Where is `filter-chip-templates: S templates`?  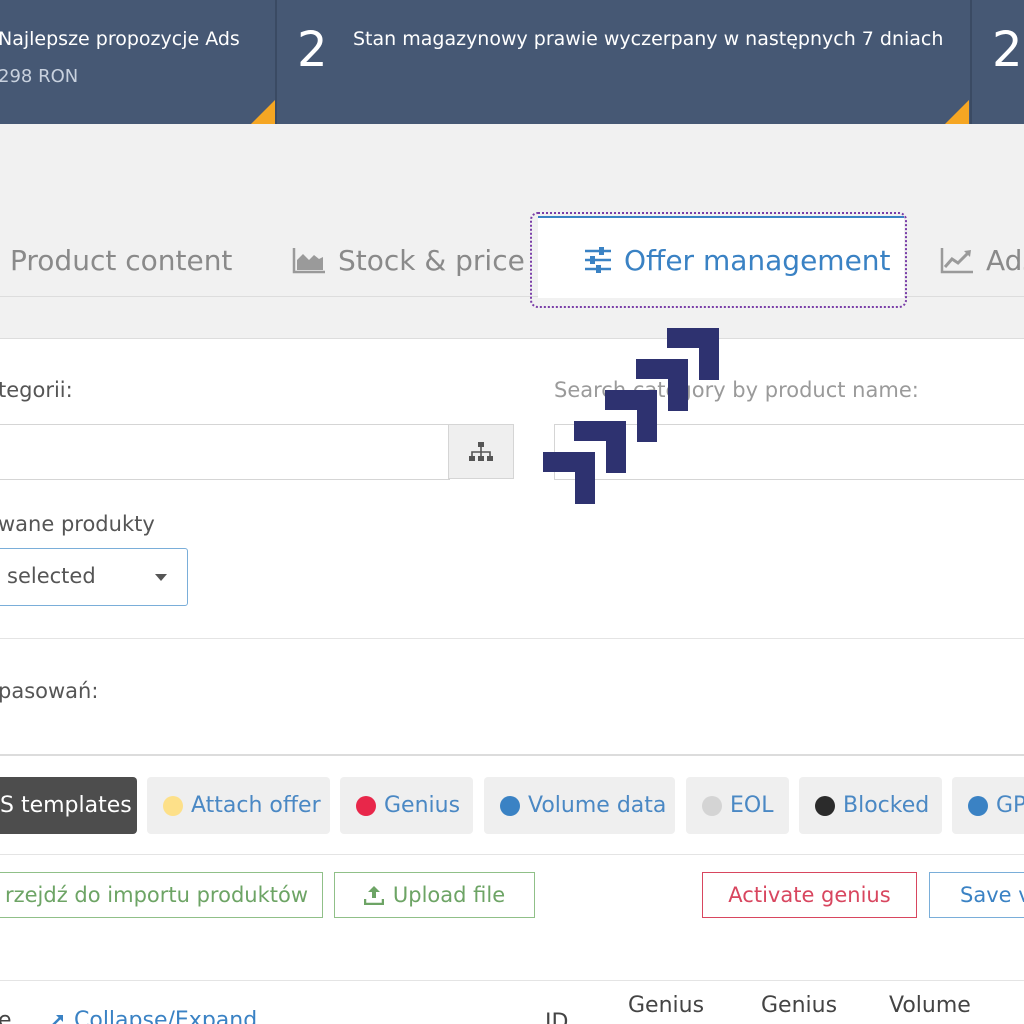 filter-chip-templates: S templates is located at coordinates (68, 805).